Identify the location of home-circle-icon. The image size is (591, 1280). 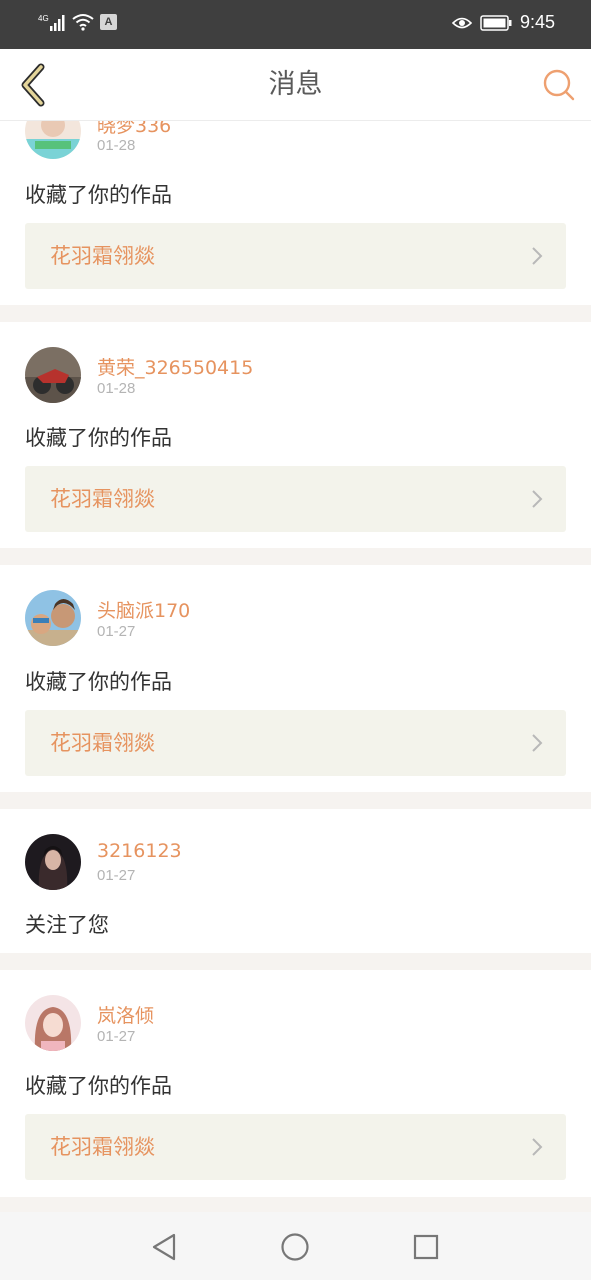
(295, 1247).